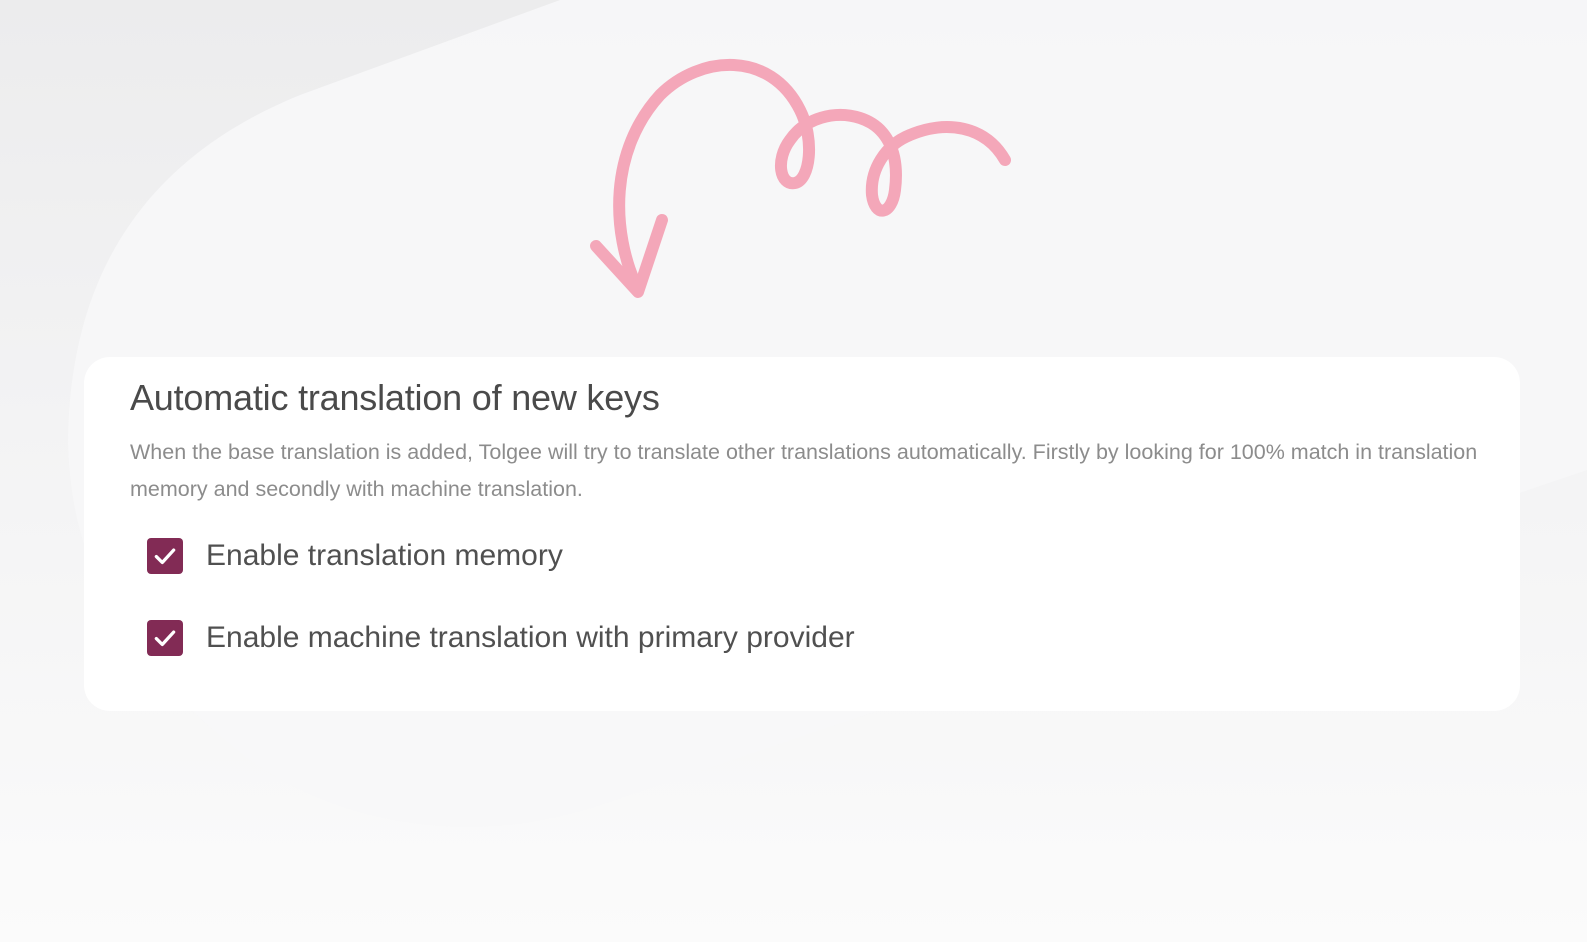  What do you see at coordinates (810, 556) in the screenshot?
I see `enable-translation-memory-option: Enable translation memory` at bounding box center [810, 556].